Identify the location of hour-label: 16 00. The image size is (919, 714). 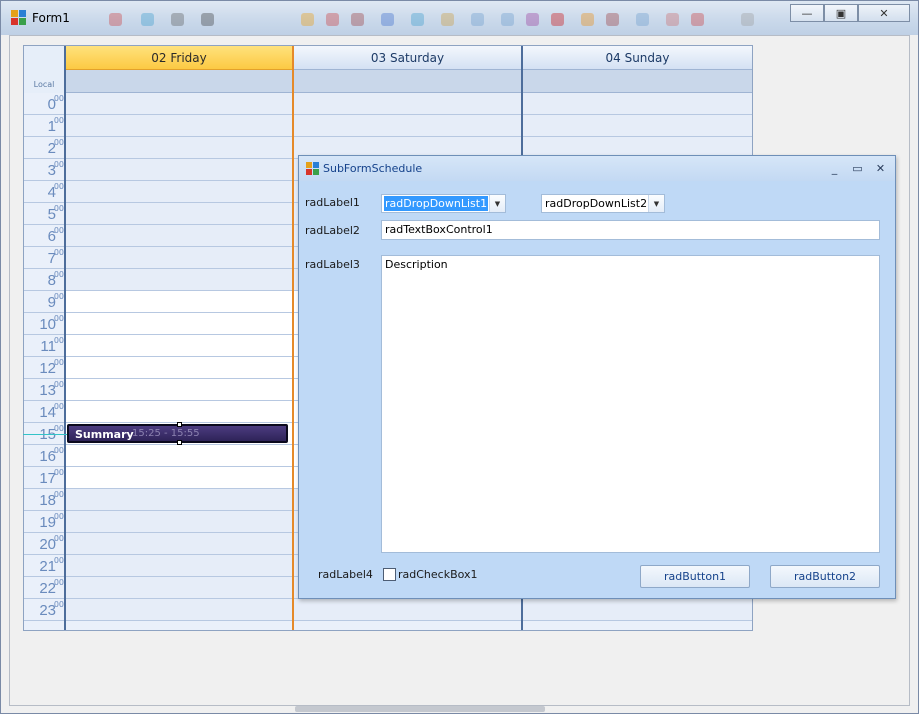
(44, 456).